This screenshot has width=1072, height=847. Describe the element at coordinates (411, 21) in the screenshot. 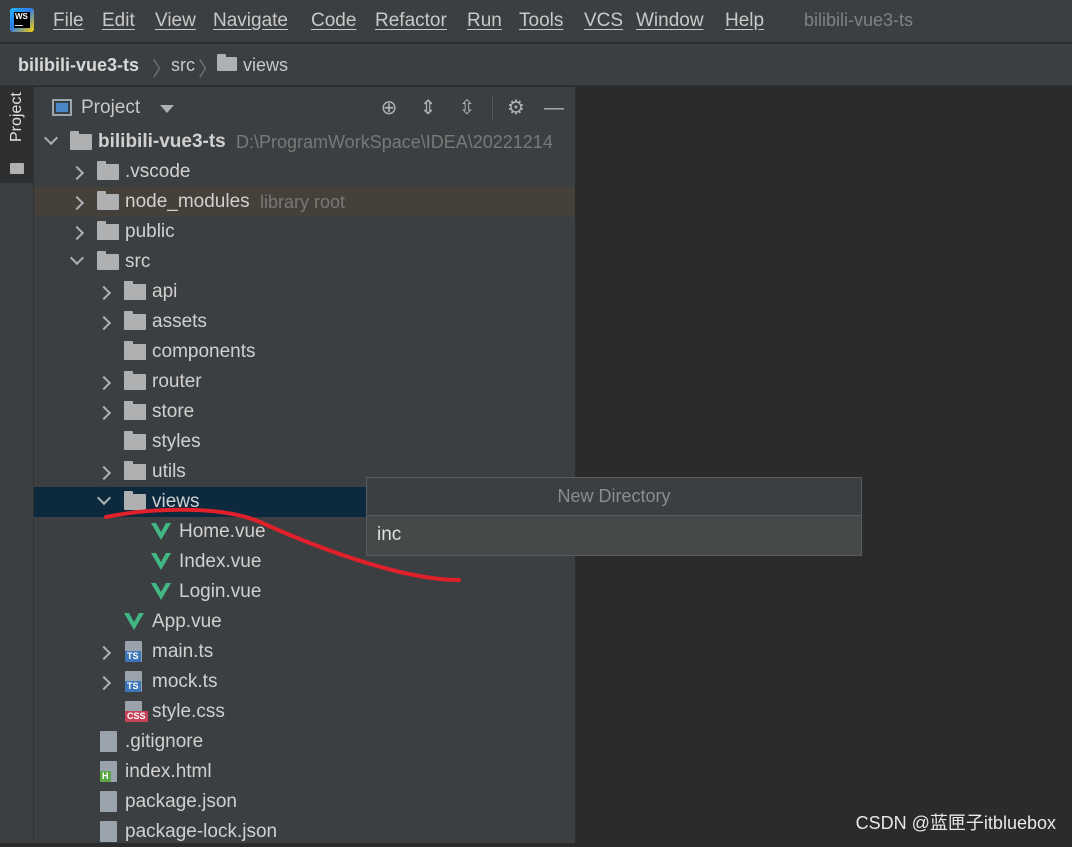

I see `menu-refactor: Refactor` at that location.